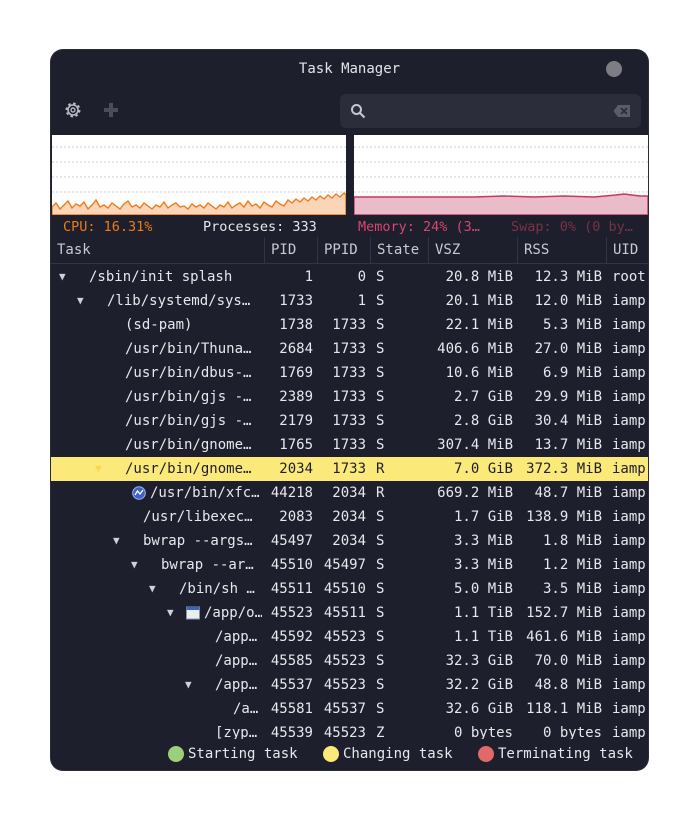 This screenshot has height=820, width=699. I want to click on search-input, so click(490, 111).